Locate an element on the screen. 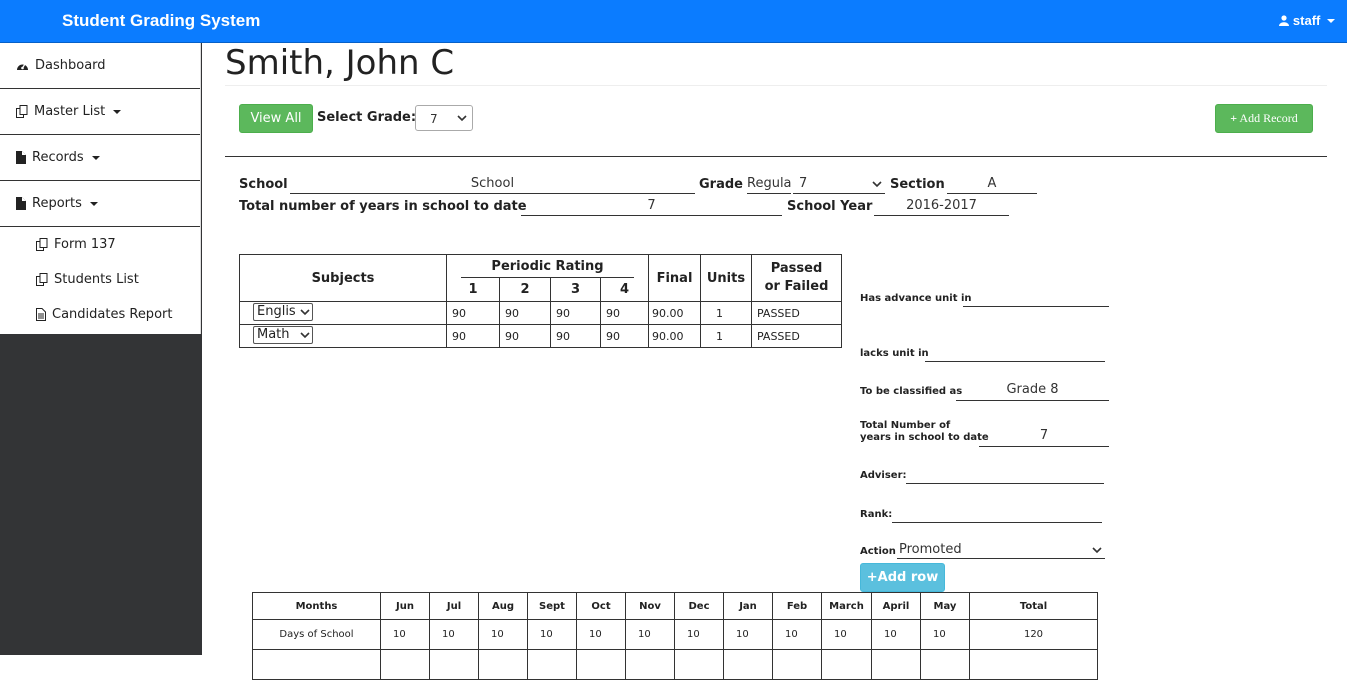 The image size is (1347, 680). period-4-header: 4 is located at coordinates (624, 289).